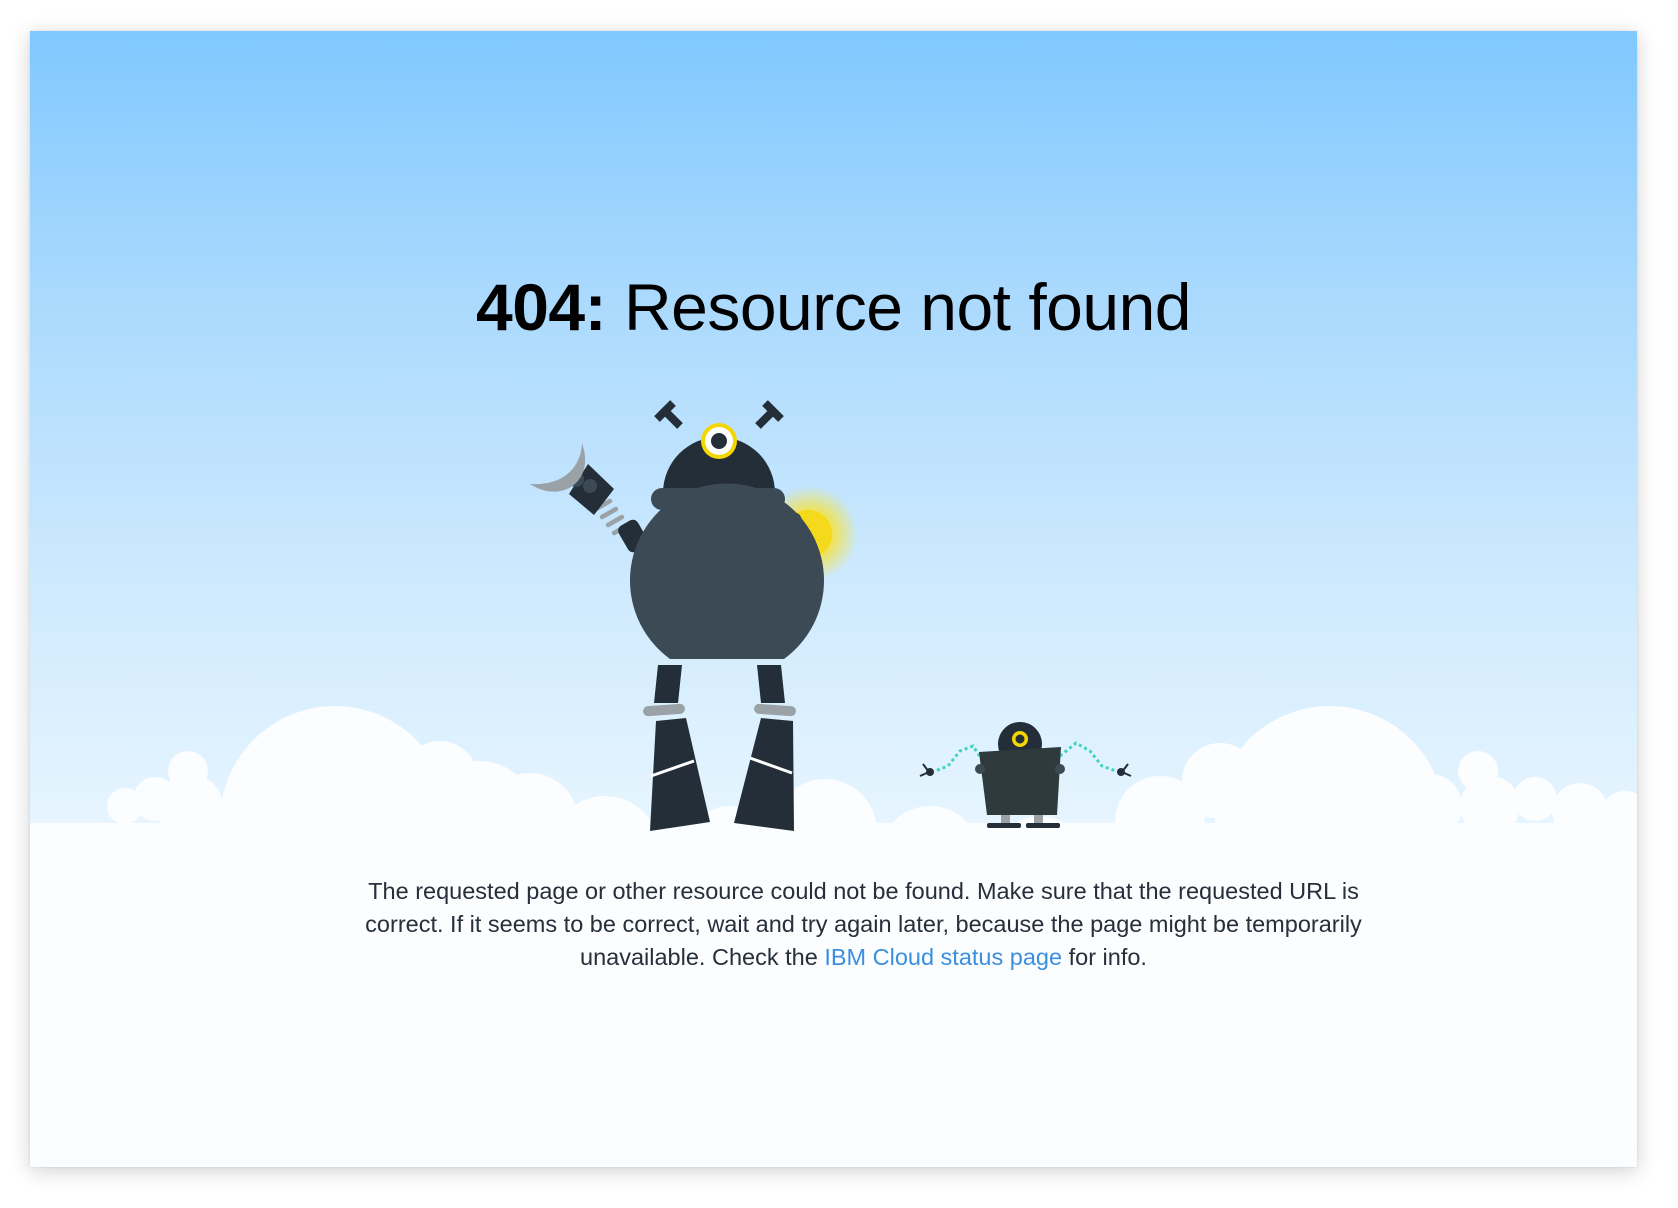  What do you see at coordinates (694, 615) in the screenshot?
I see `big-robot-icon` at bounding box center [694, 615].